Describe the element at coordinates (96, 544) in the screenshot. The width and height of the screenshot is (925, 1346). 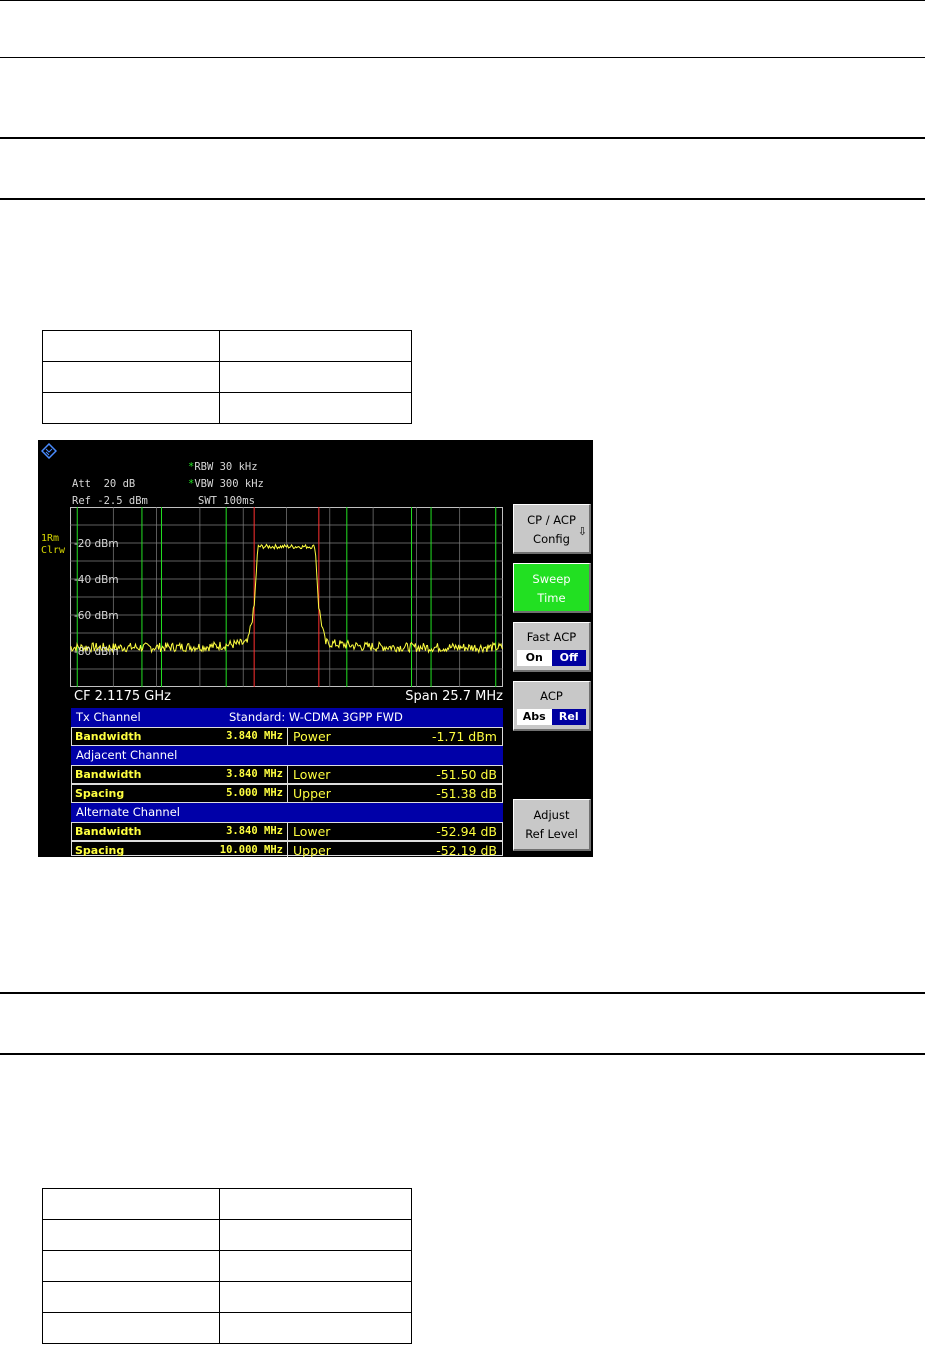
I see `y-tick-label: -20 dBm` at that location.